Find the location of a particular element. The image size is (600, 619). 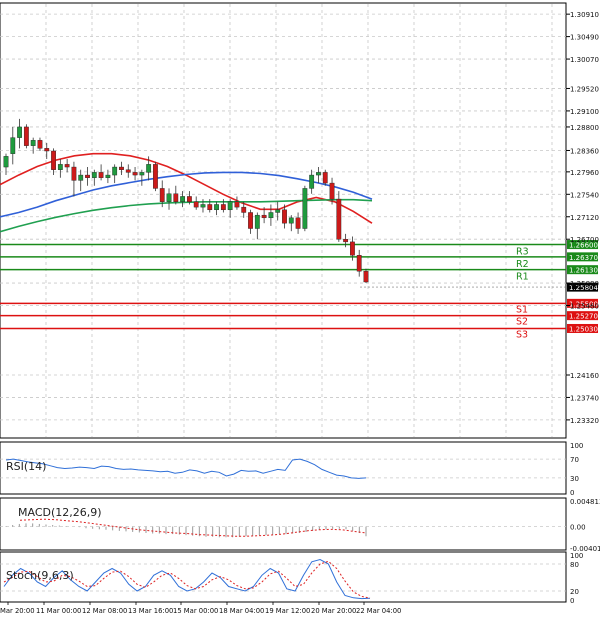

rsi-title: RSI(14) is located at coordinates (26, 466).